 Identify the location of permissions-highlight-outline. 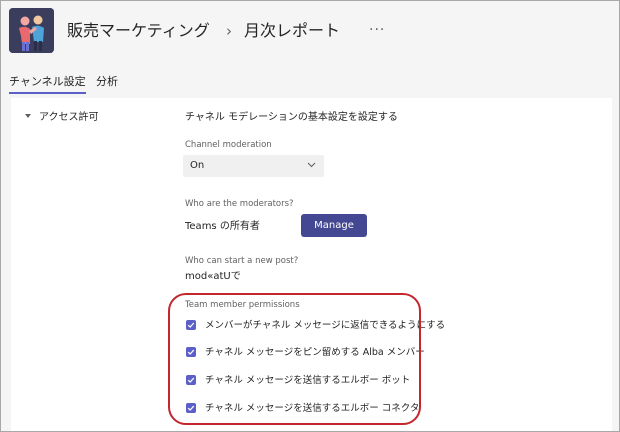
(294, 359).